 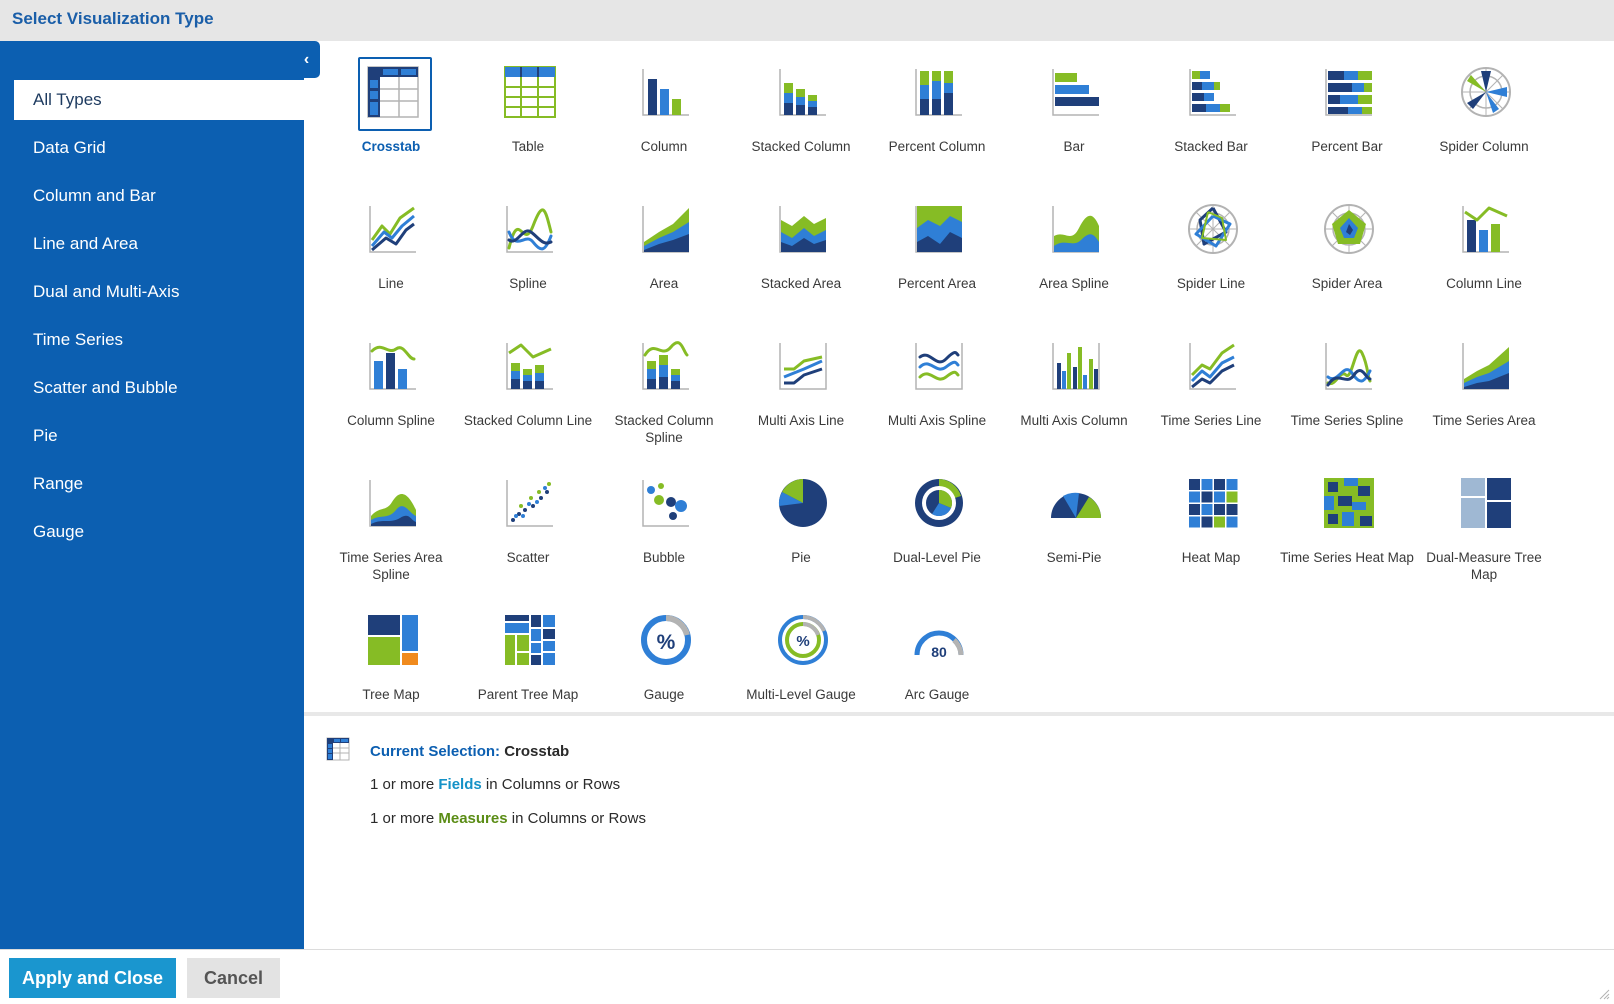 What do you see at coordinates (1349, 92) in the screenshot?
I see `percent-bar-icon` at bounding box center [1349, 92].